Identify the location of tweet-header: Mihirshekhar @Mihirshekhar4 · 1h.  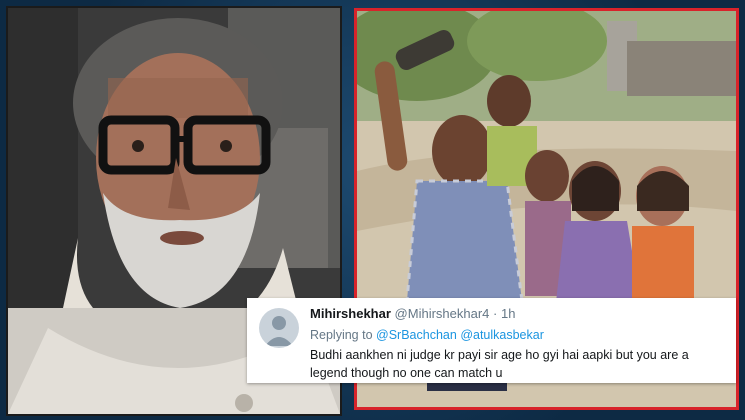
(519, 313).